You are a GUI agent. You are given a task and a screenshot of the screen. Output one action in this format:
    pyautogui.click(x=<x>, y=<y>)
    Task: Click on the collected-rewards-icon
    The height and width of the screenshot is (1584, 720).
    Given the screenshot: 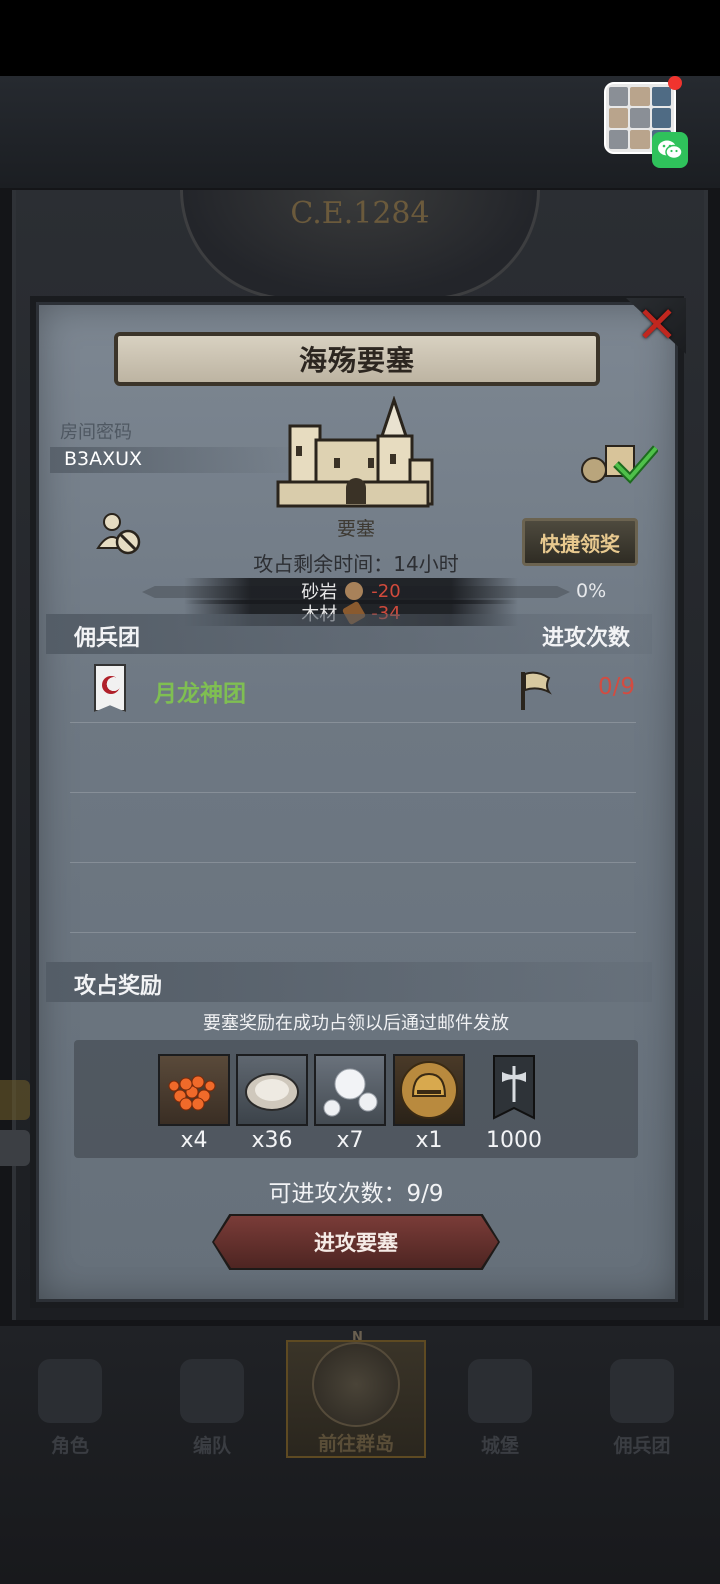 What is the action you would take?
    pyautogui.click(x=619, y=461)
    